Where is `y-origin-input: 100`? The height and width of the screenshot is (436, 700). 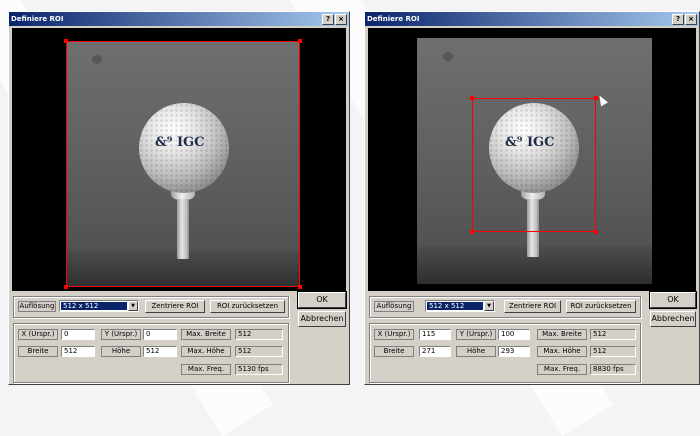
y-origin-input: 100 is located at coordinates (514, 334).